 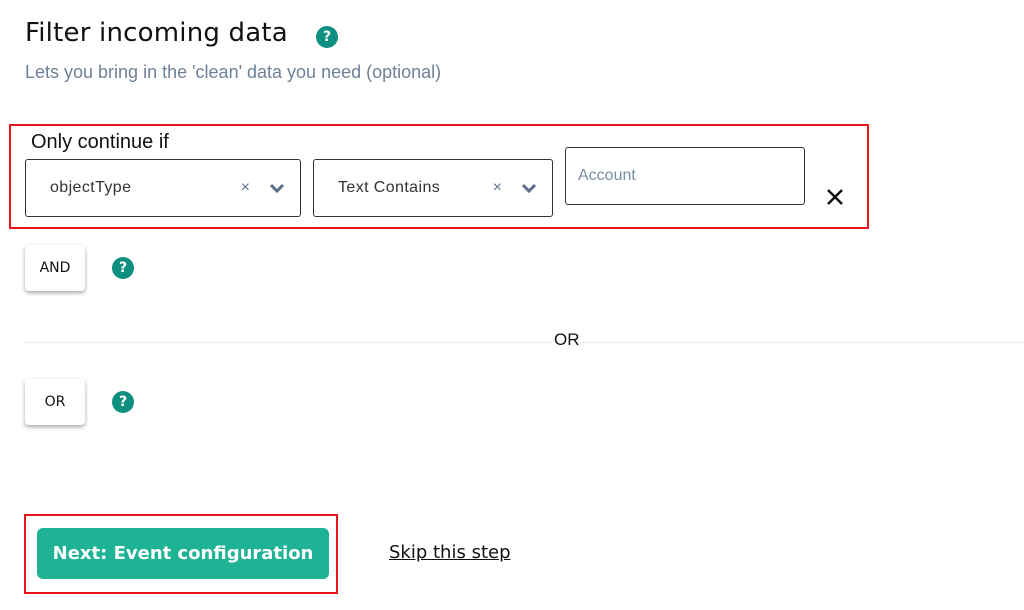 What do you see at coordinates (450, 552) in the screenshot?
I see `skip-step-link: Skip this step` at bounding box center [450, 552].